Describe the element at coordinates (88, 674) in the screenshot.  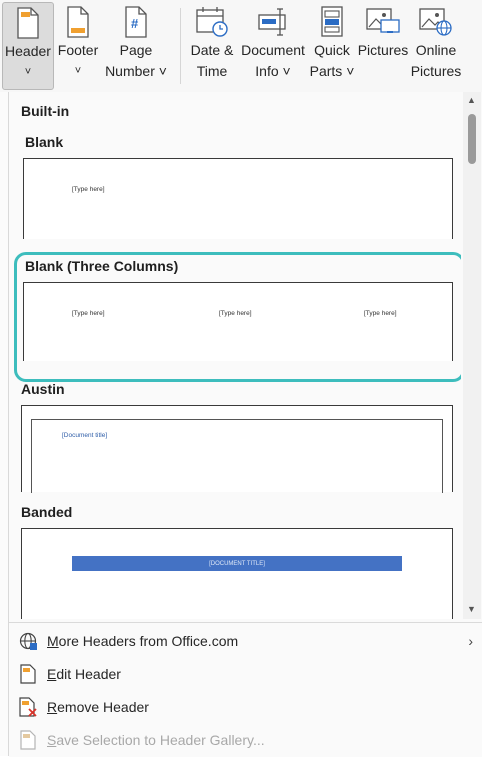
I see `edit-header-label: dit Header` at that location.